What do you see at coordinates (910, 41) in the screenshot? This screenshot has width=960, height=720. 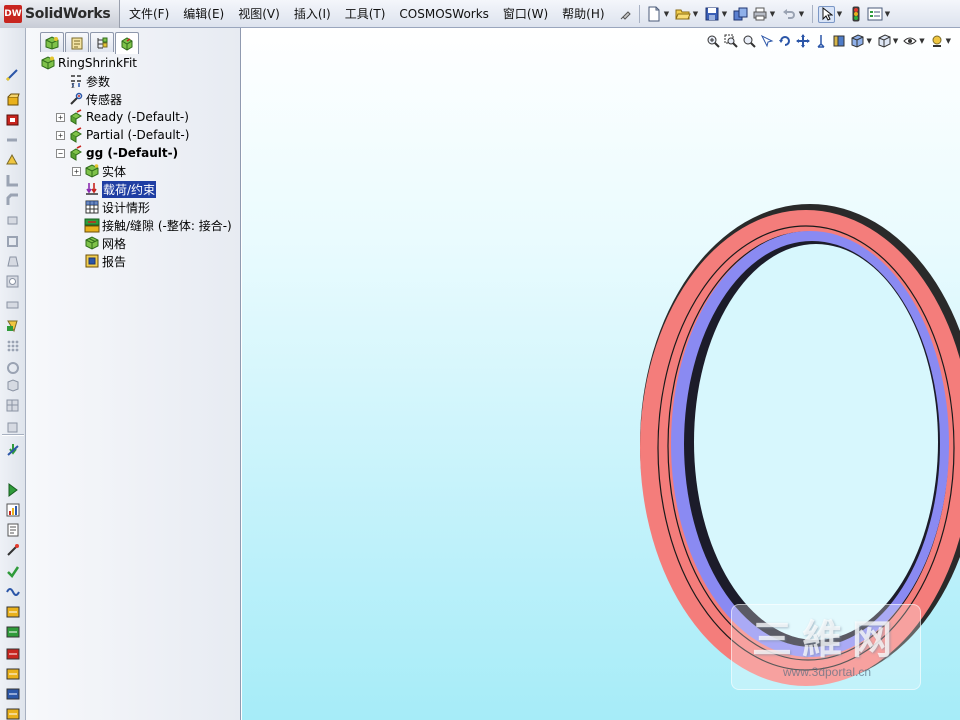 I see `hide-show-icon` at bounding box center [910, 41].